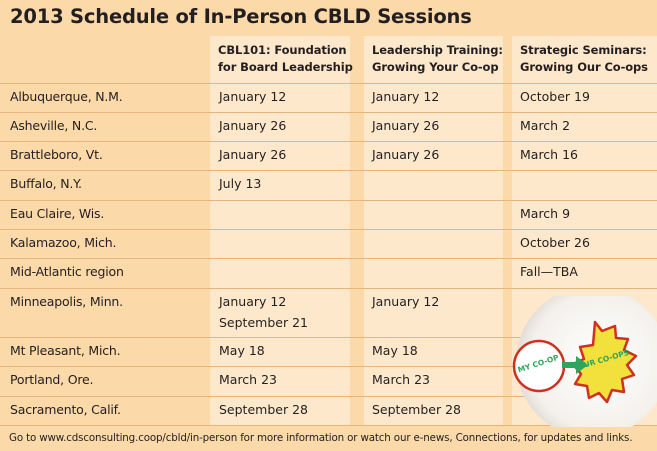 This screenshot has height=451, width=657. Describe the element at coordinates (401, 379) in the screenshot. I see `leadership-date-cell: March 23` at that location.